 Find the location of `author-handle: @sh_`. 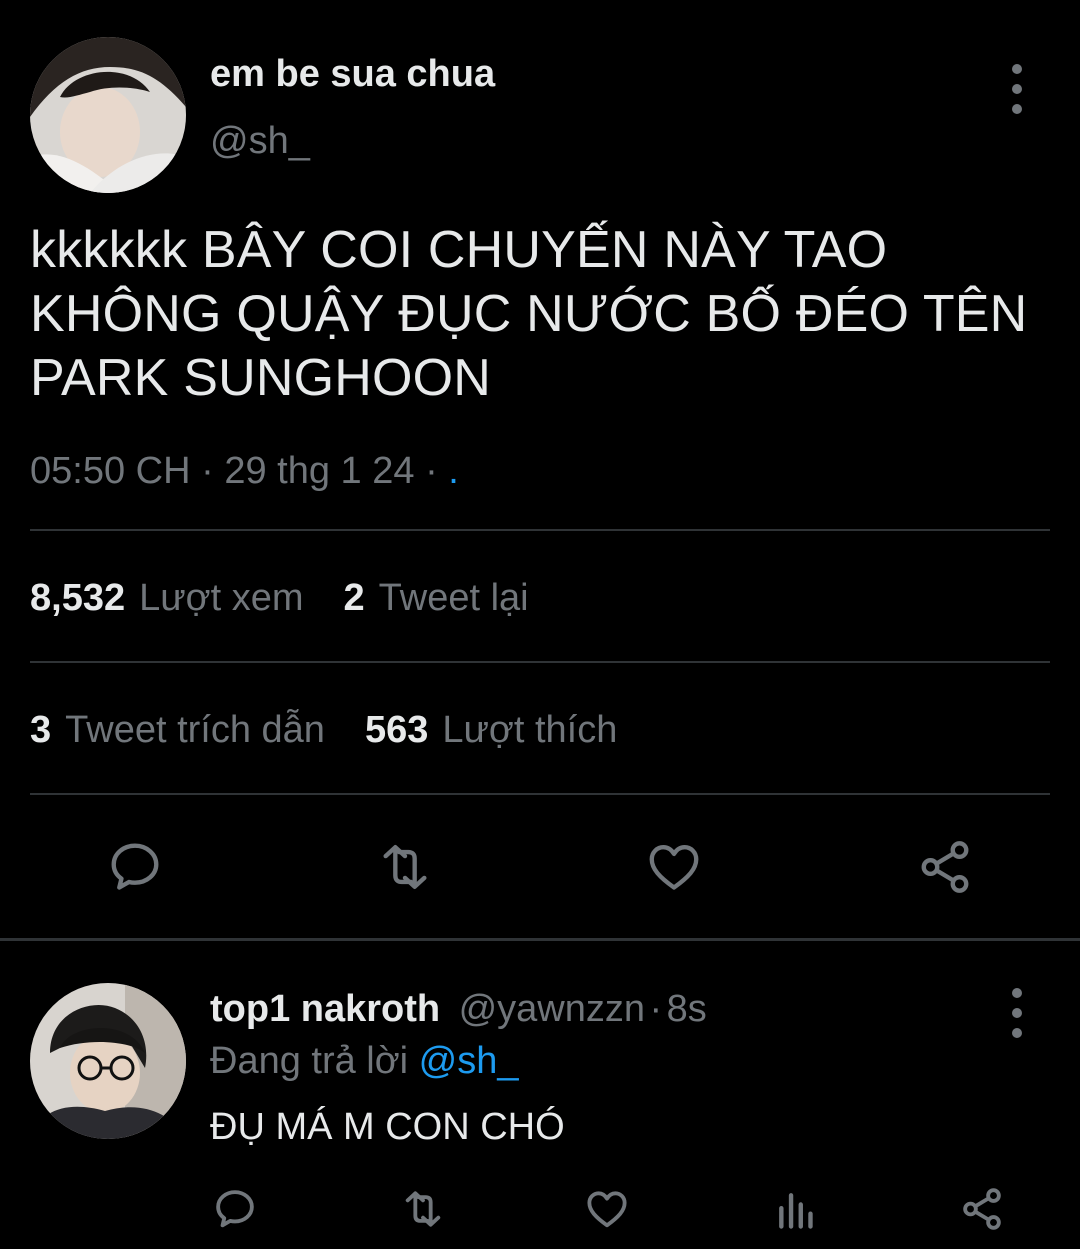

author-handle: @sh_ is located at coordinates (260, 141).